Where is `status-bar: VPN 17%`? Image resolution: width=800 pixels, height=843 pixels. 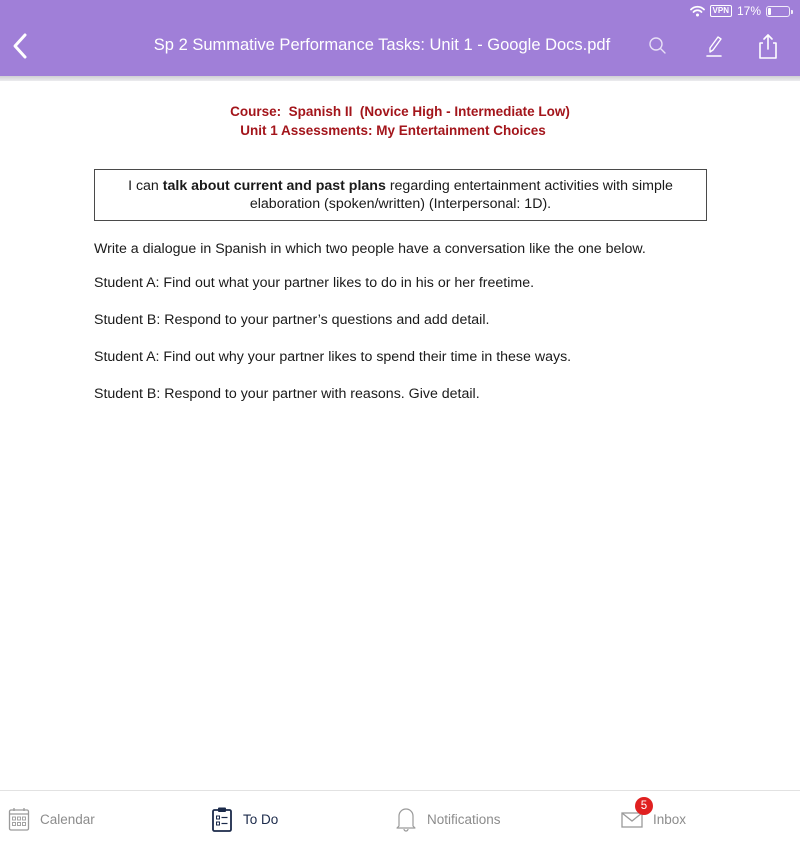
status-bar: VPN 17% is located at coordinates (741, 11).